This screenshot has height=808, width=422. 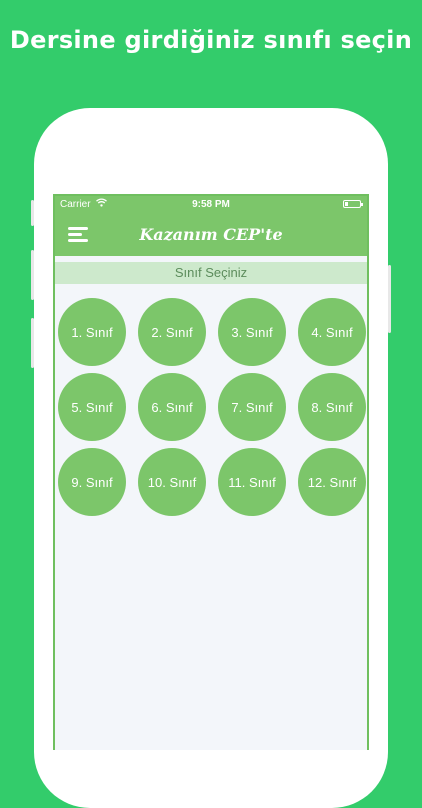 I want to click on class-button-12: 12. Sınıf, so click(x=332, y=482).